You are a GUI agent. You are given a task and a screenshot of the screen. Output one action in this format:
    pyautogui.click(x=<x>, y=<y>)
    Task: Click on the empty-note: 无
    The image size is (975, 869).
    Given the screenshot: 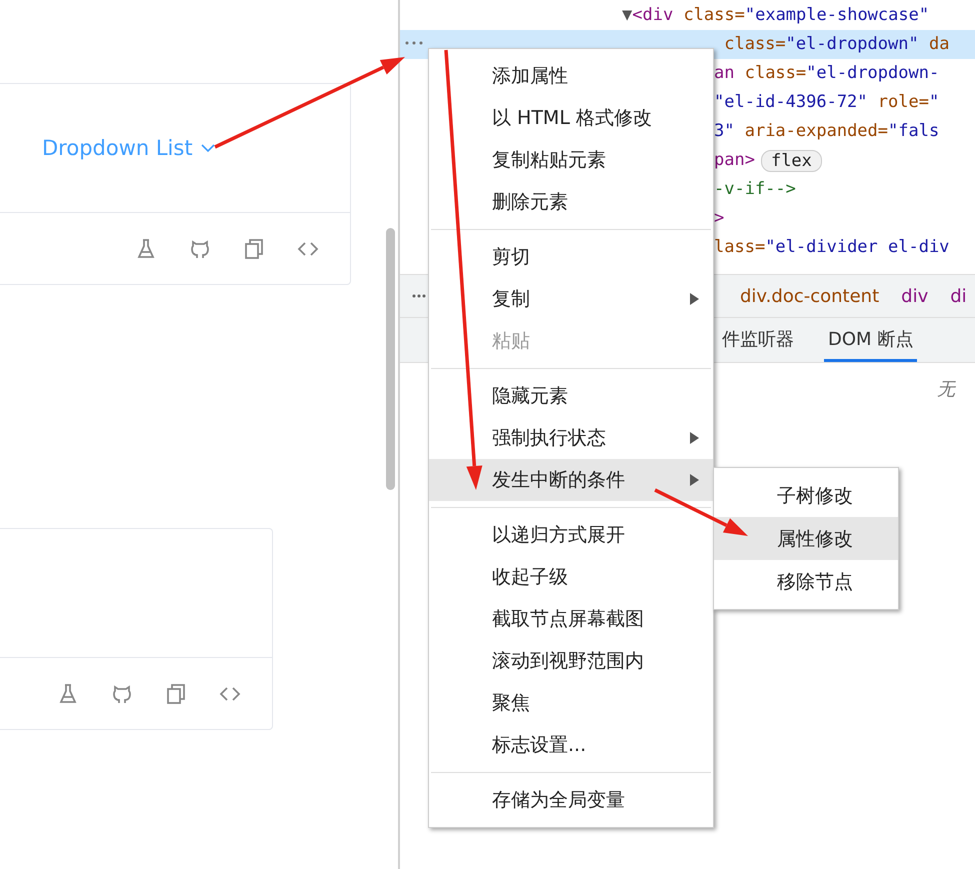 What is the action you would take?
    pyautogui.click(x=946, y=389)
    